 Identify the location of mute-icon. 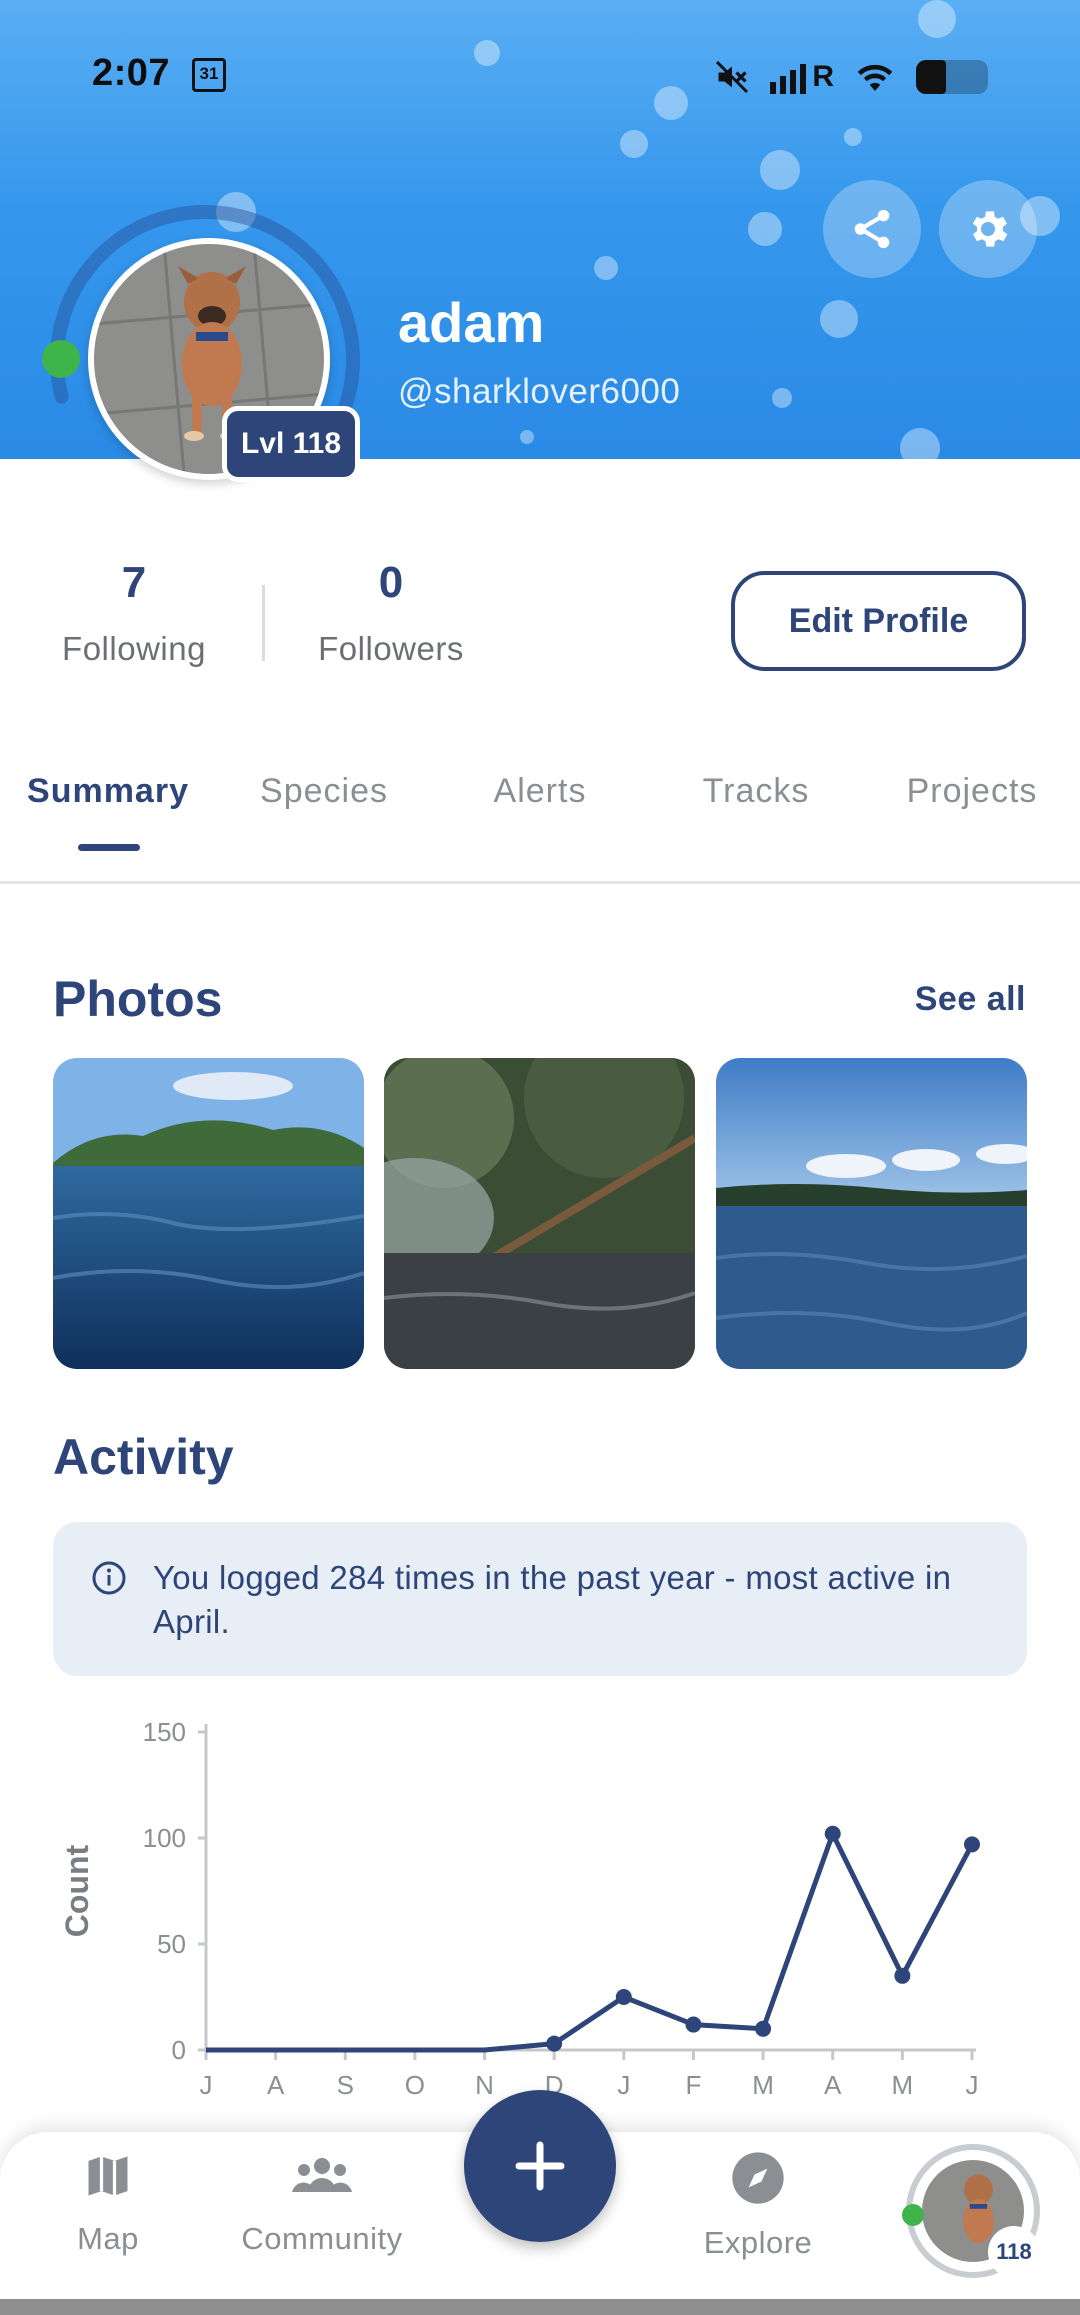
(732, 77).